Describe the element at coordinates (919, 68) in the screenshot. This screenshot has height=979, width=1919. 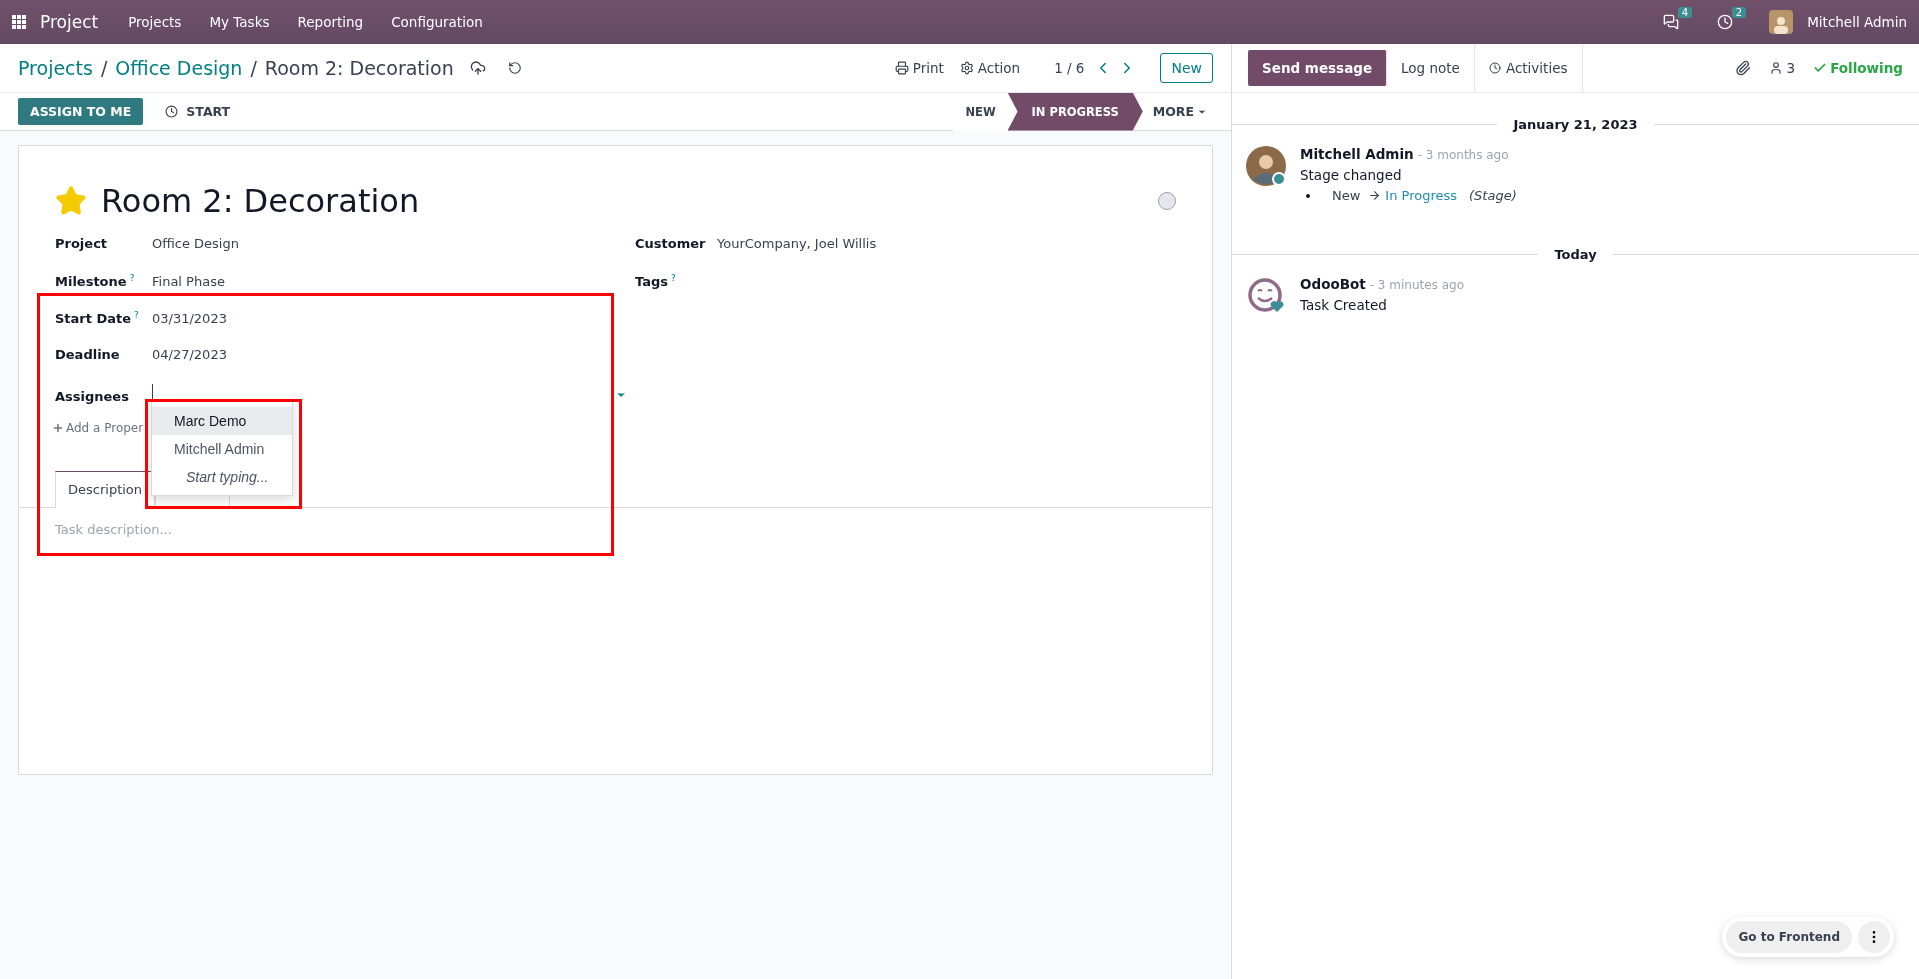
I see `print-button: Print` at that location.